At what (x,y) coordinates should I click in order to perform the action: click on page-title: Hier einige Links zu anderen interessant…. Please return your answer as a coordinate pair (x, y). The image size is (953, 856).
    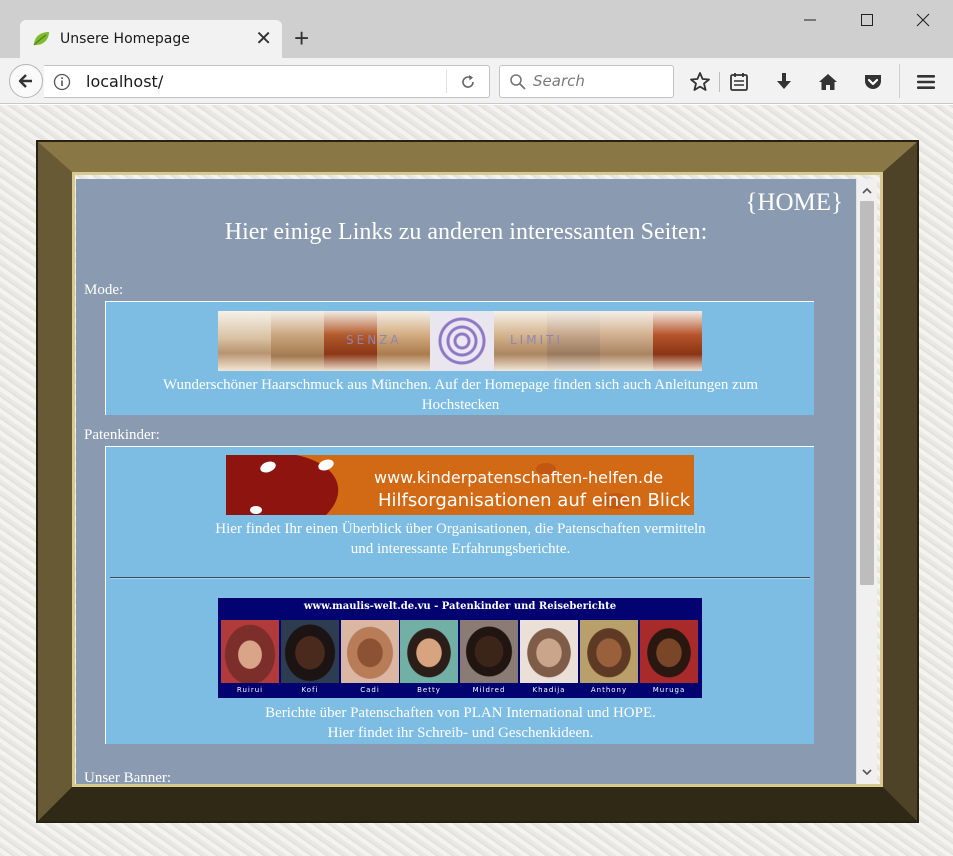
    Looking at the image, I should click on (466, 232).